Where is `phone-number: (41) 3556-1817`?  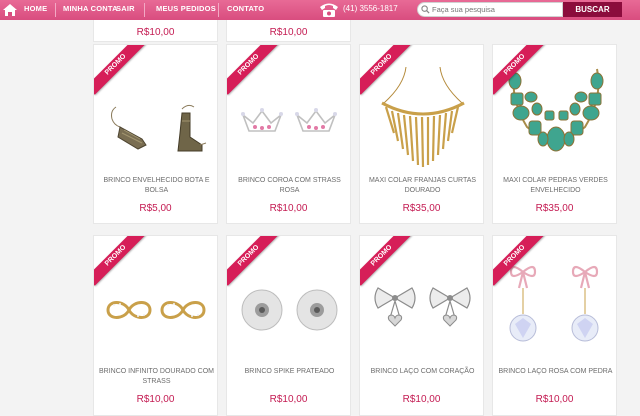
phone-number: (41) 3556-1817 is located at coordinates (370, 8).